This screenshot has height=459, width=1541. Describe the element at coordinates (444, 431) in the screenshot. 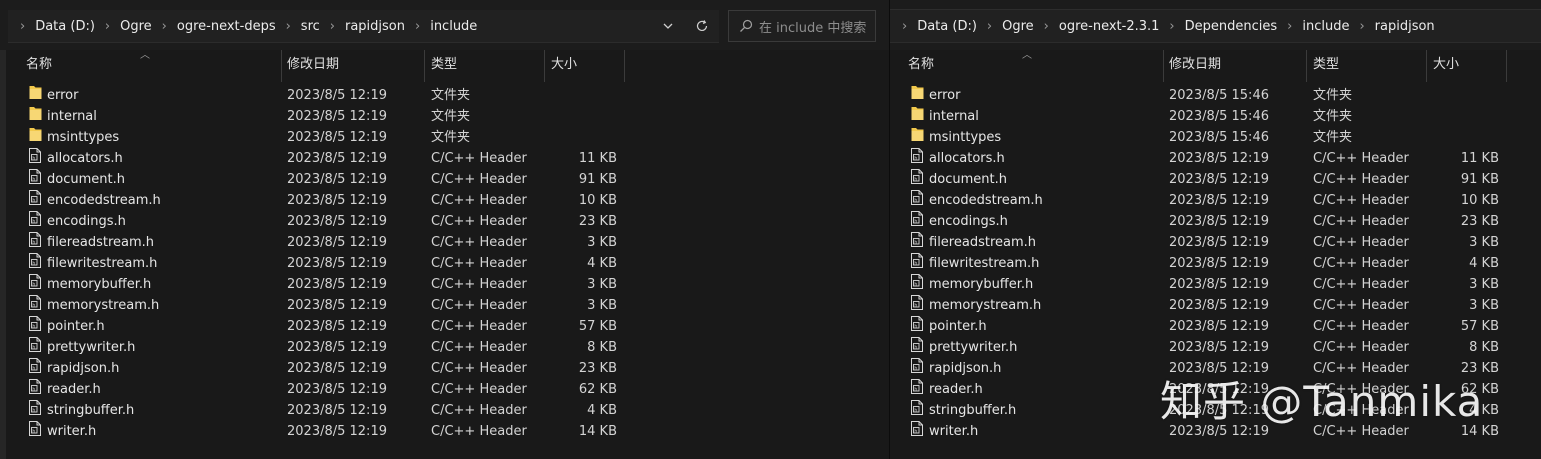

I see `file-row: h writer.h 2023/8/5 12:19 C/C++ Header 14 KB` at that location.